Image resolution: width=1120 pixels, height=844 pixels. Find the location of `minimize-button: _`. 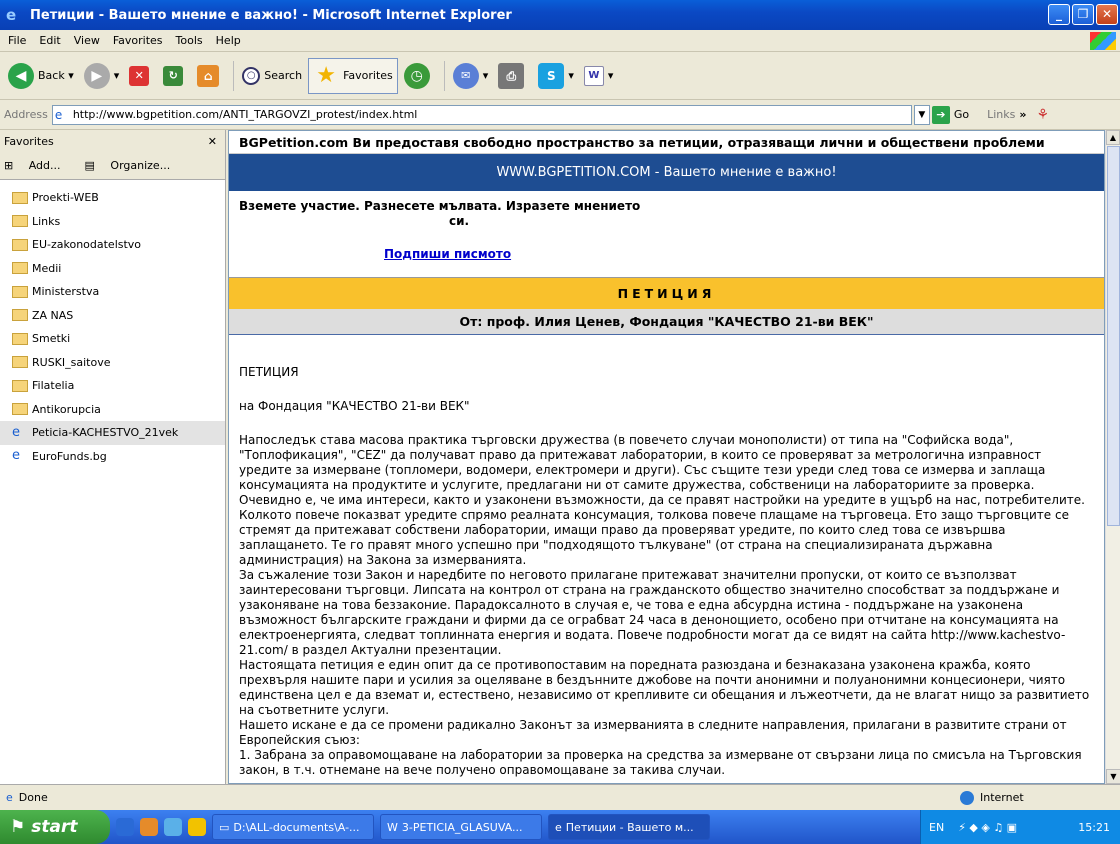

minimize-button: _ is located at coordinates (1059, 14).